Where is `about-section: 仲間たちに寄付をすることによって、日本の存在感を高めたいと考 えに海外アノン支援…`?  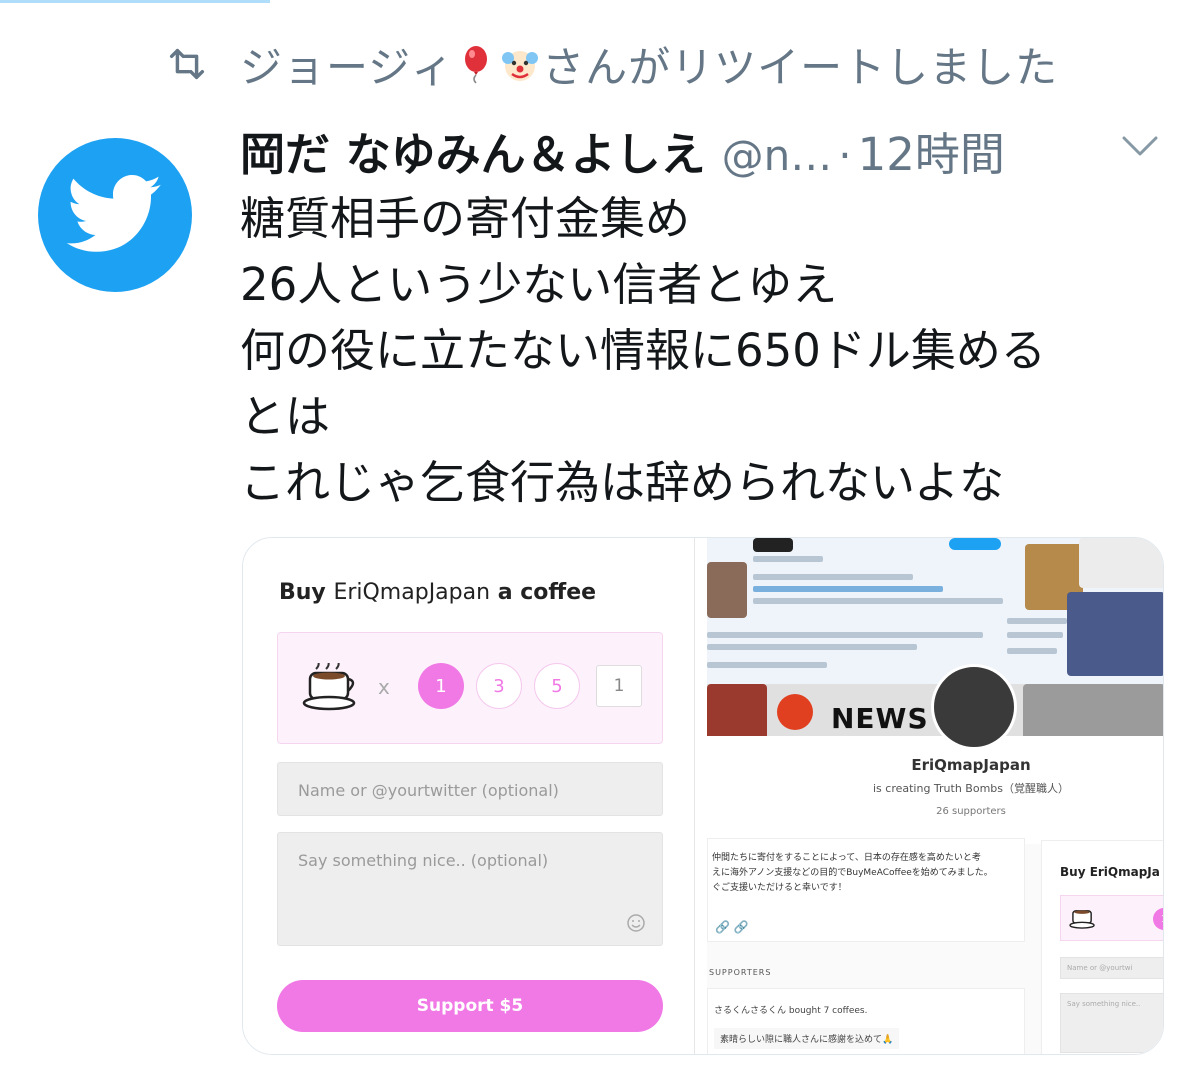 about-section: 仲間たちに寄付をすることによって、日本の存在感を高めたいと考 えに海外アノン支援… is located at coordinates (866, 890).